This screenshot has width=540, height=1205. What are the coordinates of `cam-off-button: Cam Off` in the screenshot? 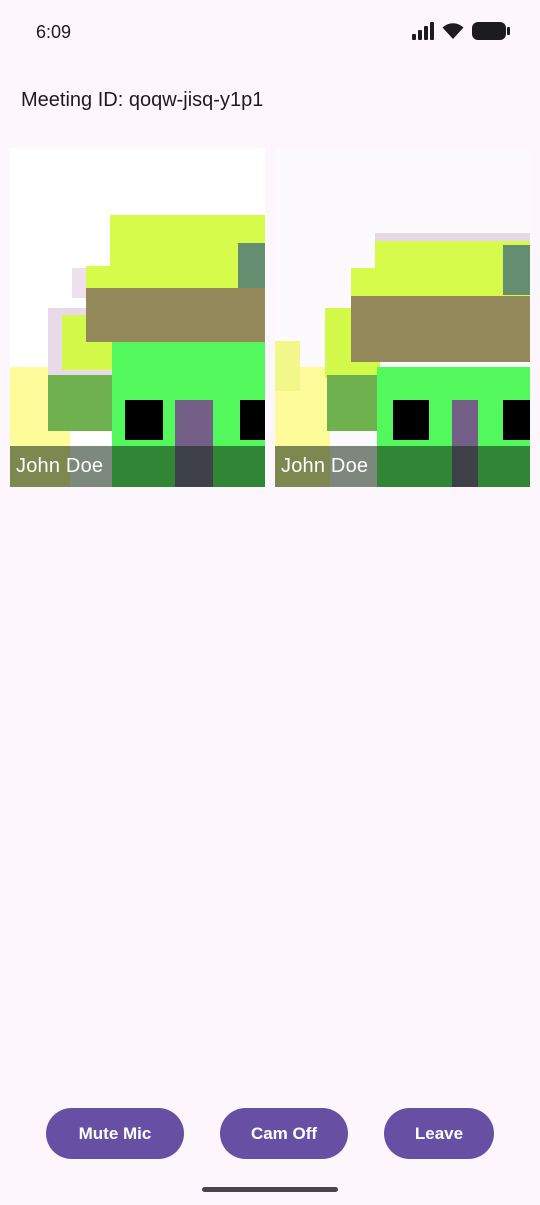 It's located at (284, 1133).